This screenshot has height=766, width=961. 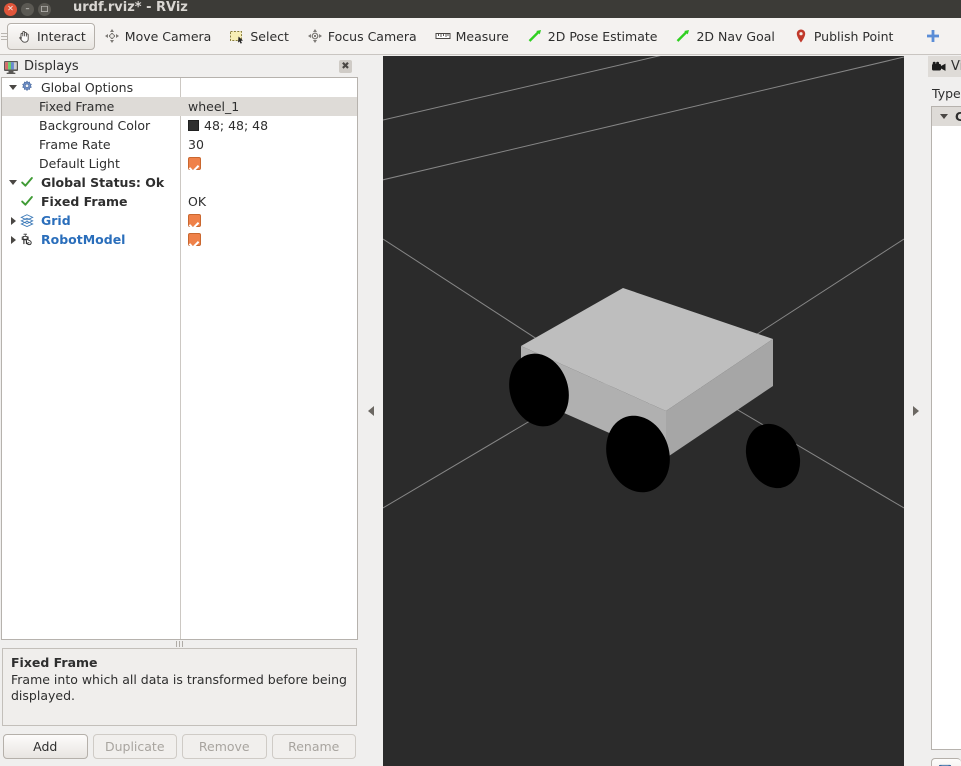 I want to click on tree-label: RobotModel, so click(x=83, y=239).